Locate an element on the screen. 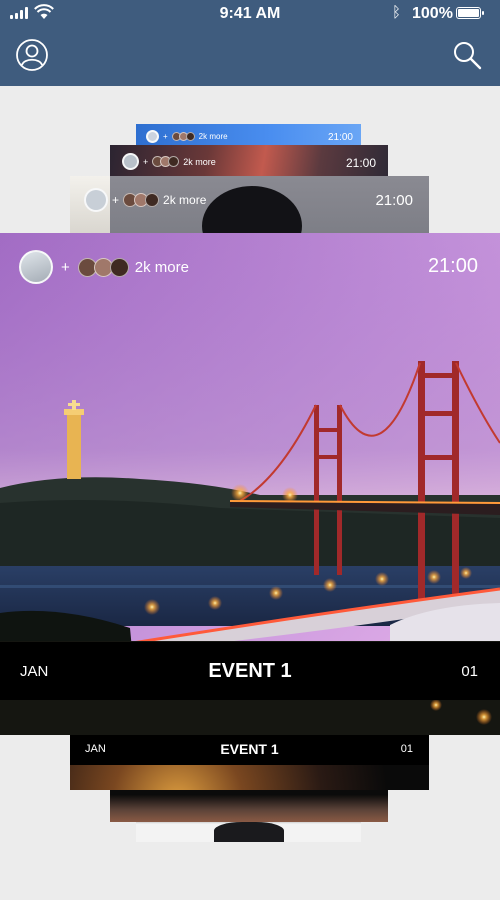 Image resolution: width=500 pixels, height=900 pixels. battery-percent: 100% is located at coordinates (432, 13).